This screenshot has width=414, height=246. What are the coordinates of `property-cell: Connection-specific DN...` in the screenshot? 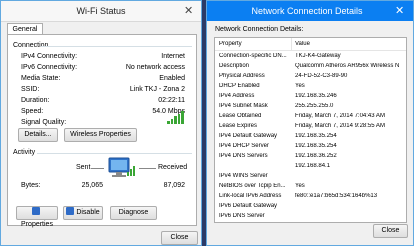 It's located at (253, 56).